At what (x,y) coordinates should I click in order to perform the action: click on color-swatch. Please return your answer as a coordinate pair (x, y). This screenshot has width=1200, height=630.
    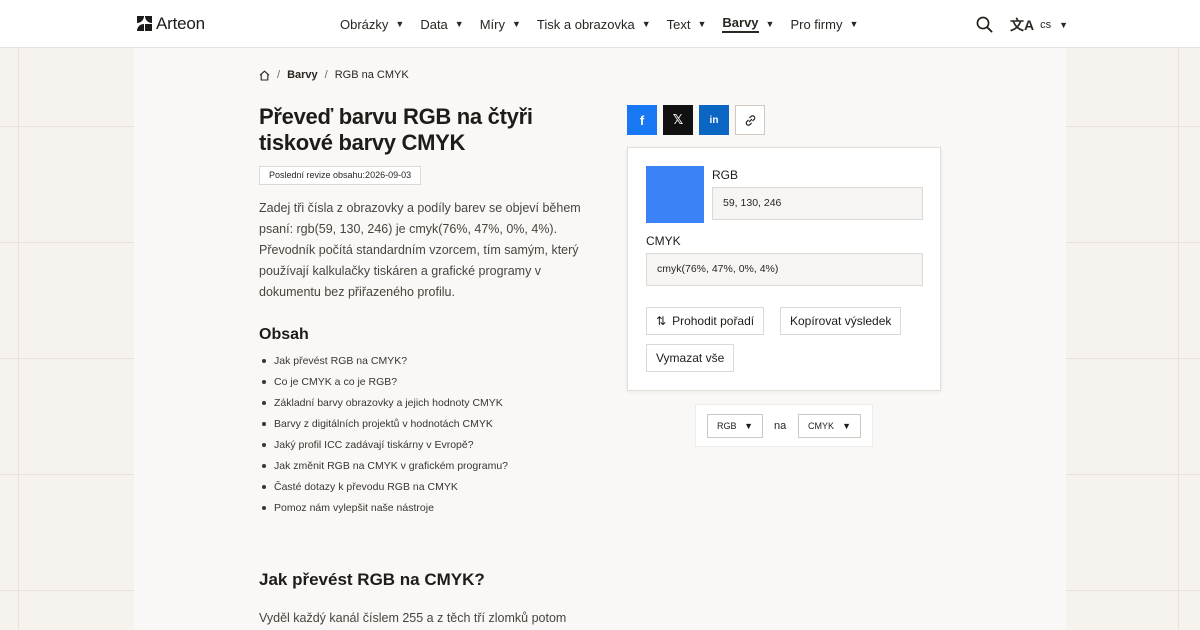
    Looking at the image, I should click on (675, 194).